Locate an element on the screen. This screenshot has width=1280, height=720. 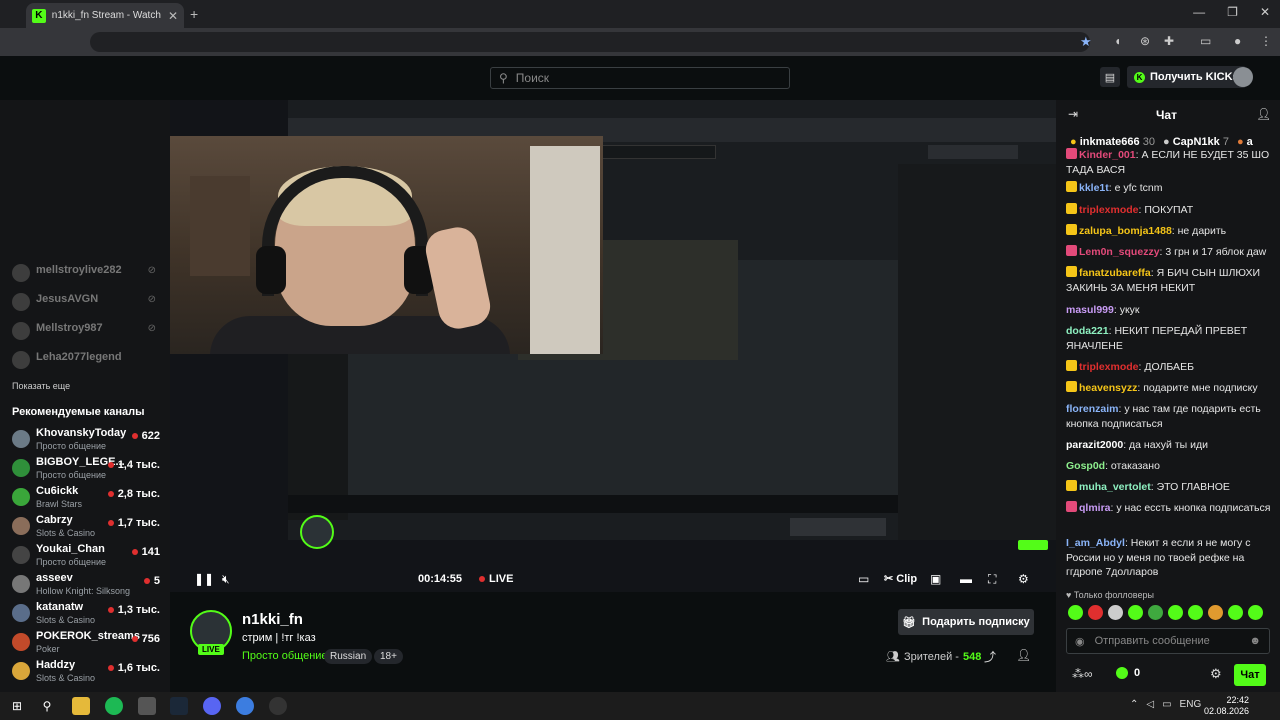
chat-settings-gear-icon: ⚙ is located at coordinates (1216, 674).